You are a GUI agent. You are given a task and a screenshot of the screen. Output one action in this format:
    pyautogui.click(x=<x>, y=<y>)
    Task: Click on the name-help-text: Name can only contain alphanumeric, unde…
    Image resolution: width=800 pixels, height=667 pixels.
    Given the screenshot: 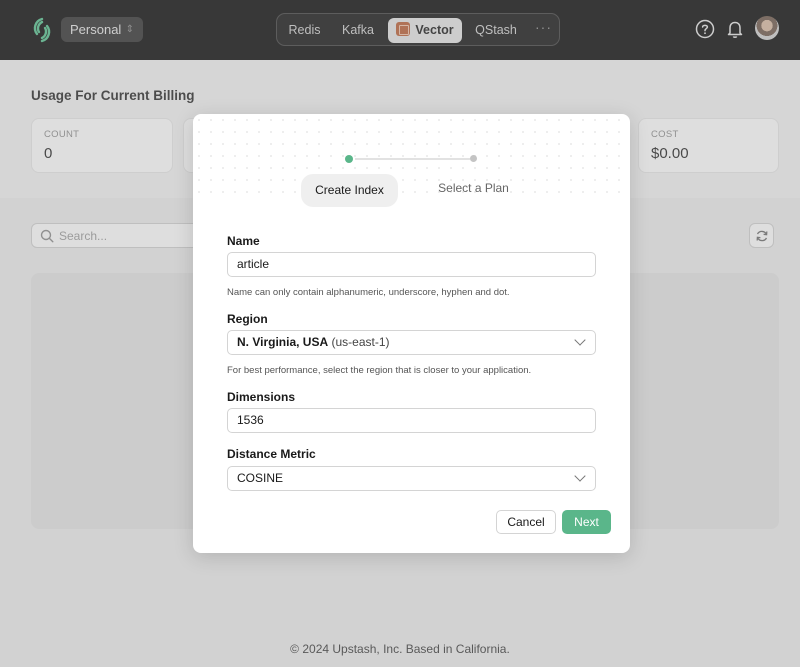 What is the action you would take?
    pyautogui.click(x=368, y=292)
    